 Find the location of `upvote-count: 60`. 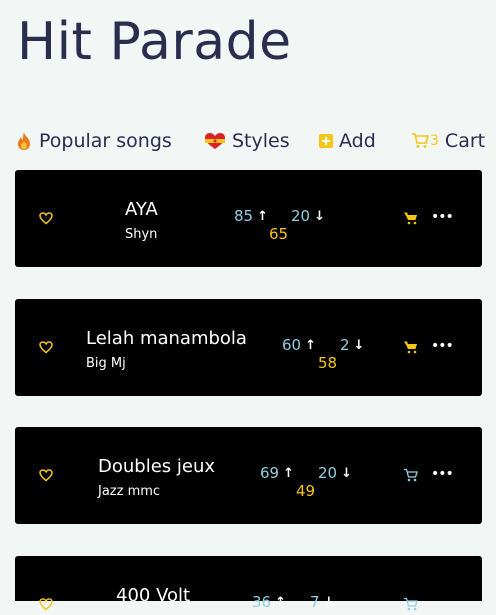

upvote-count: 60 is located at coordinates (292, 345).